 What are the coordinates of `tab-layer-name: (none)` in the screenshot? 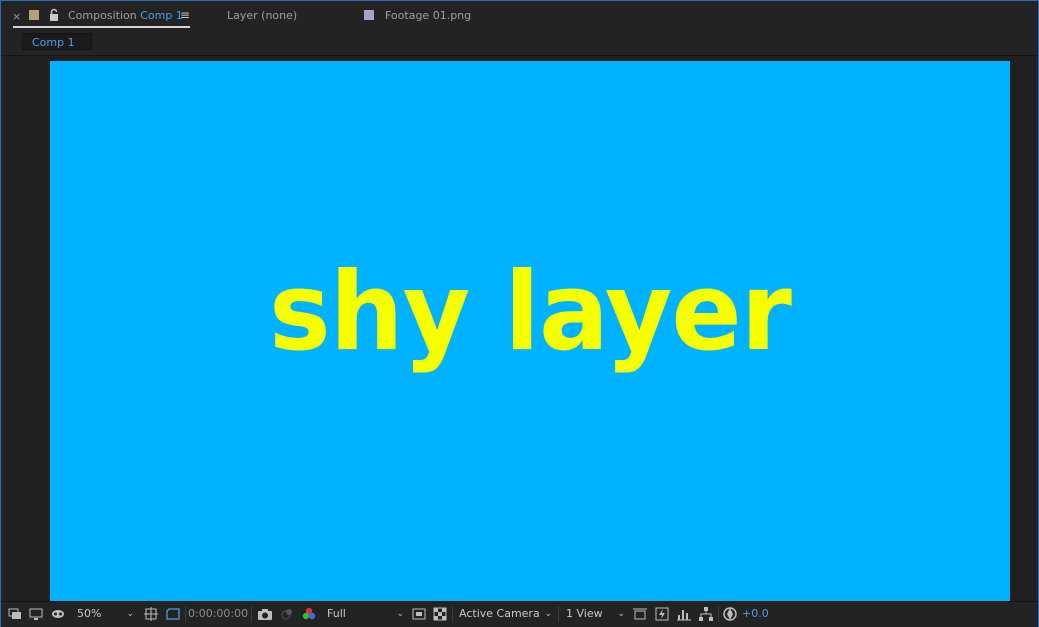 It's located at (279, 15).